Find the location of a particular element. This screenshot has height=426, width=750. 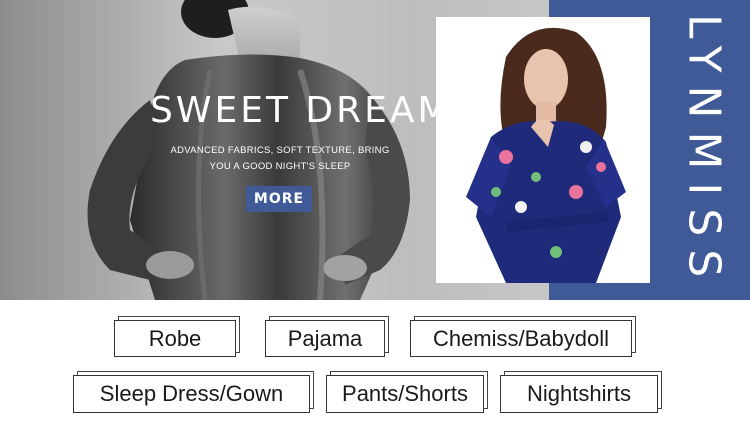

category-pajama: Pajama is located at coordinates (327, 336).